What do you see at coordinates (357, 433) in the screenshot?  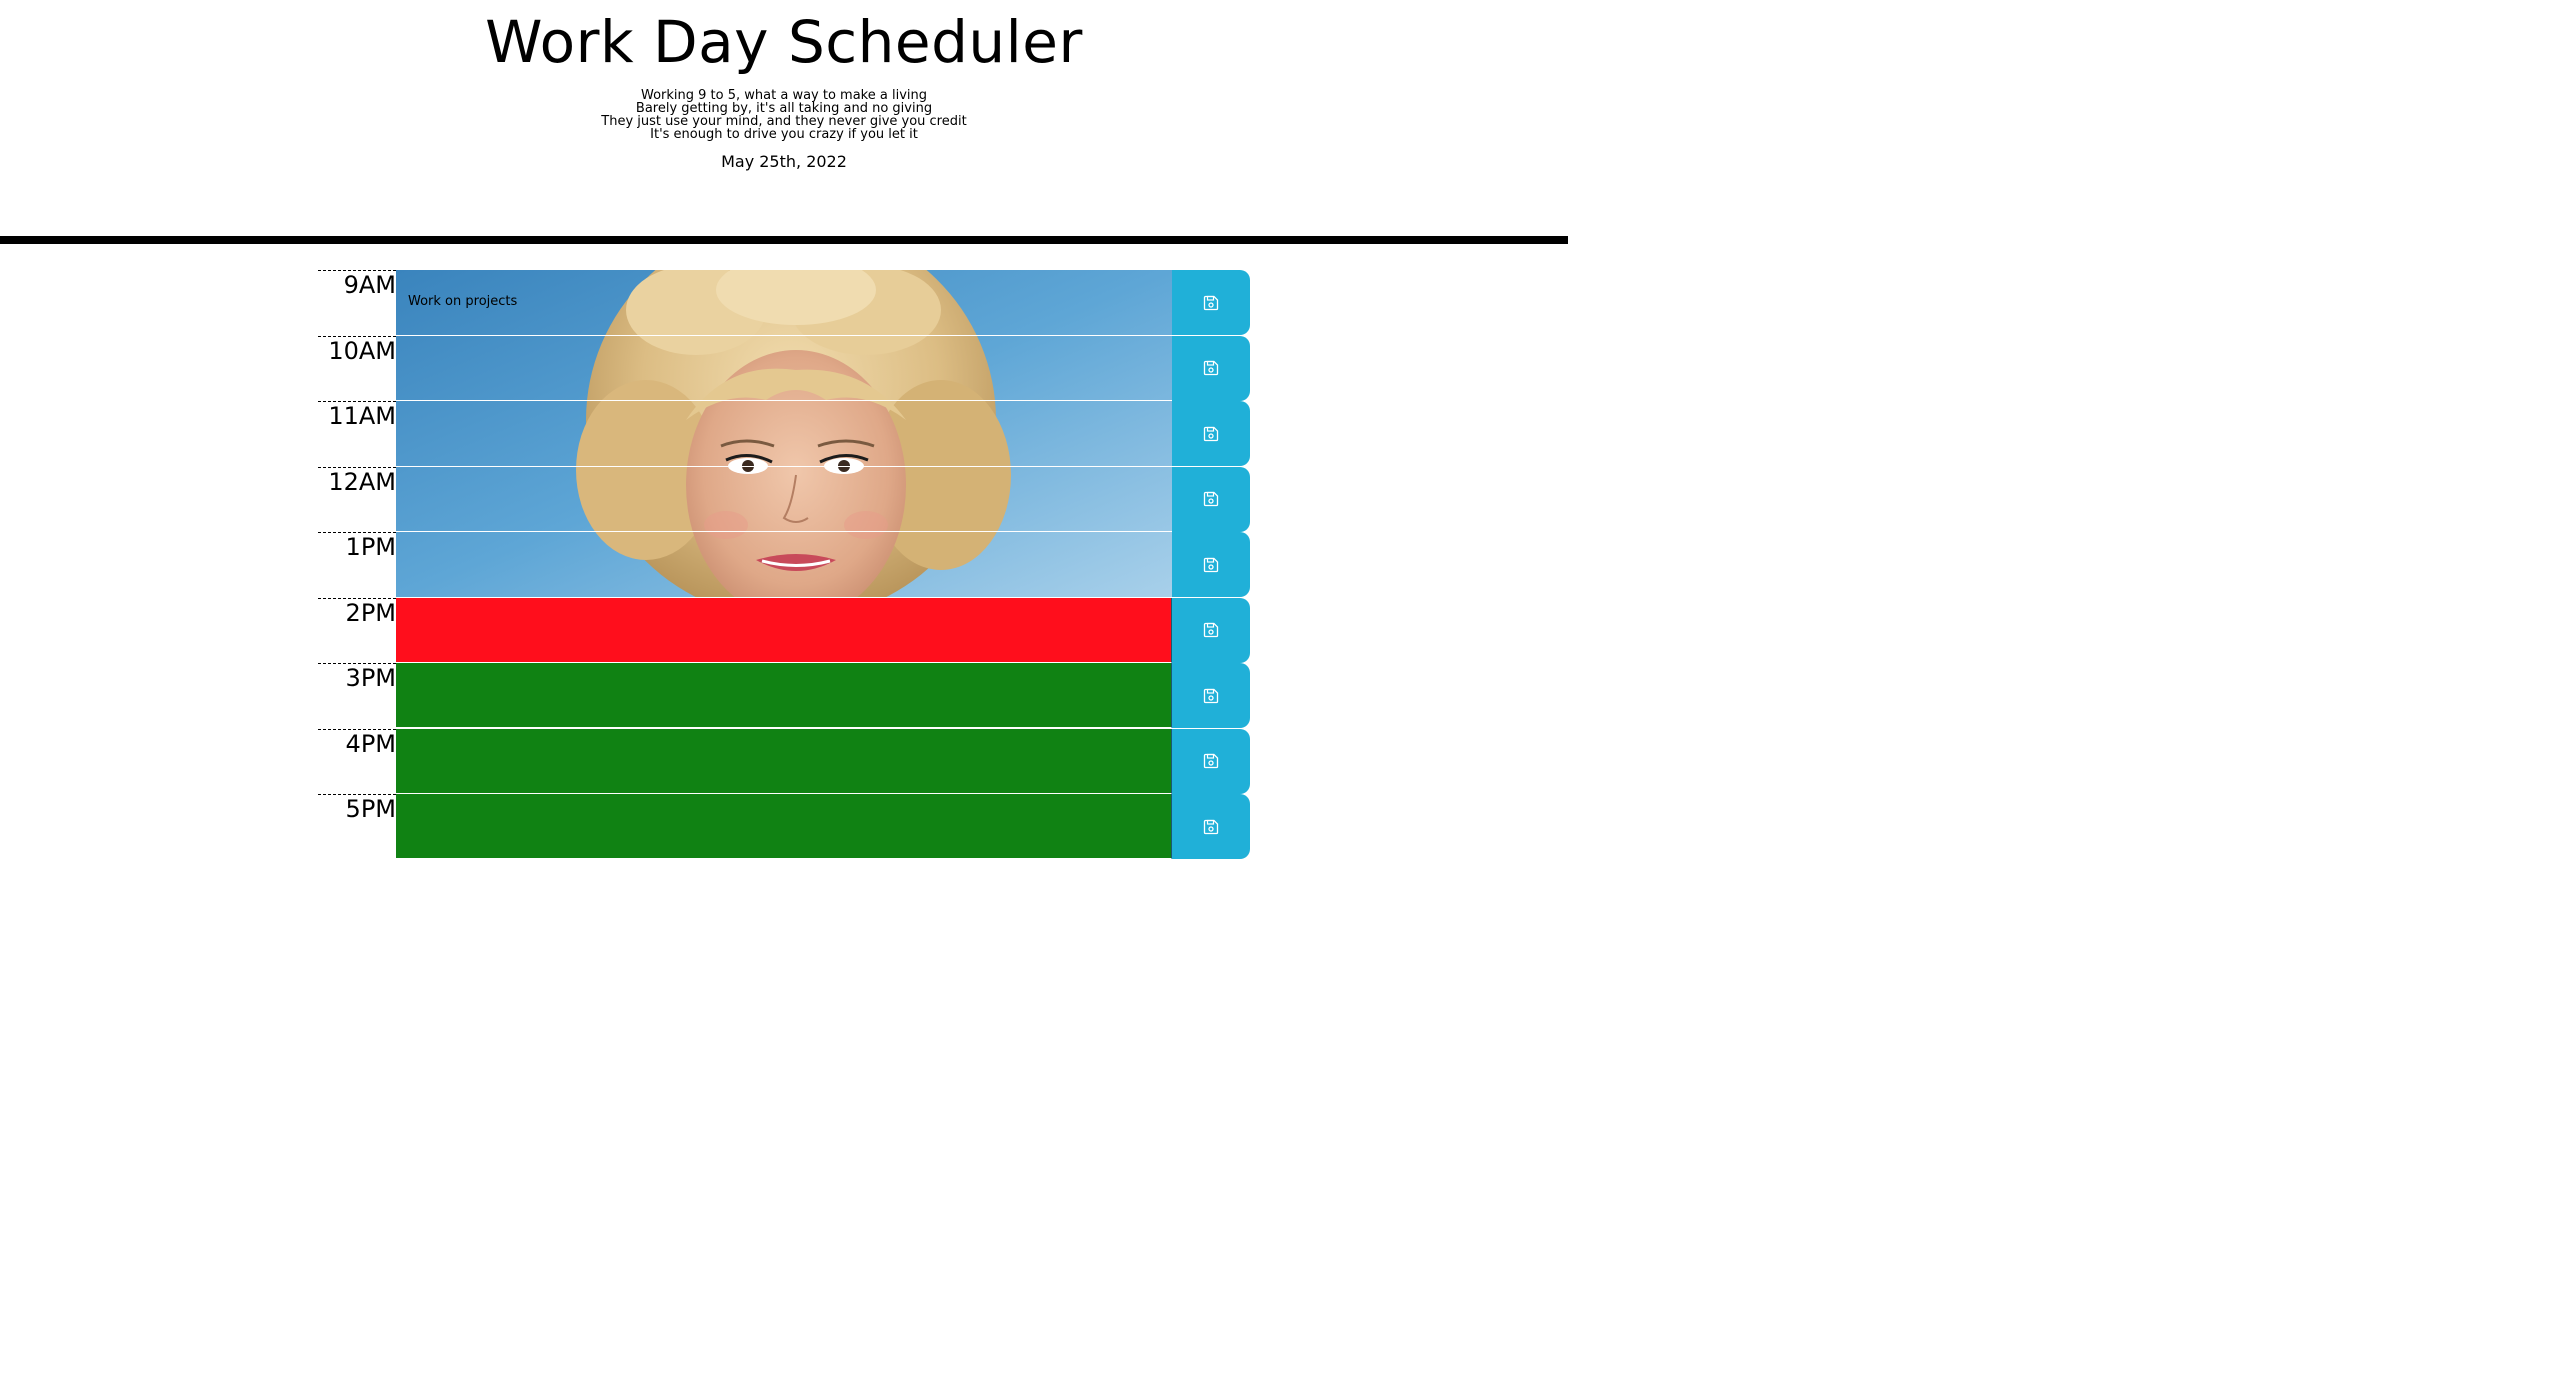 I see `hour-label: 11AM` at bounding box center [357, 433].